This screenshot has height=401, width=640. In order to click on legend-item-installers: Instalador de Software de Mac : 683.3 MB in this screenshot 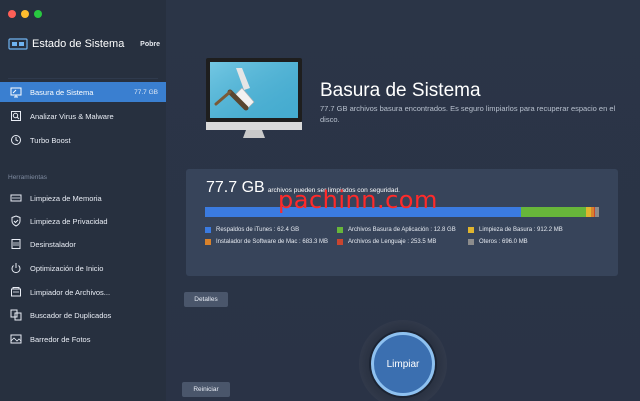, I will do `click(266, 242)`.